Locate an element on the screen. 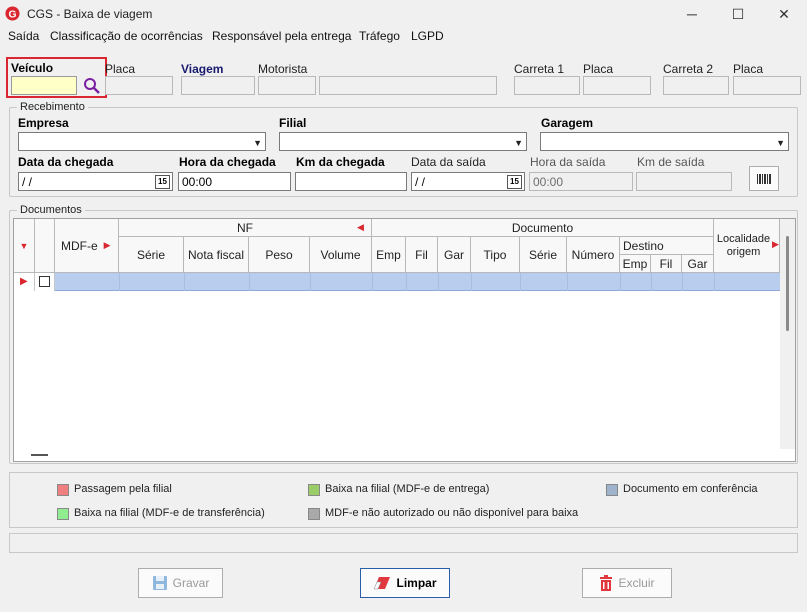 The width and height of the screenshot is (807, 612). scrollbar-thumb is located at coordinates (787, 283).